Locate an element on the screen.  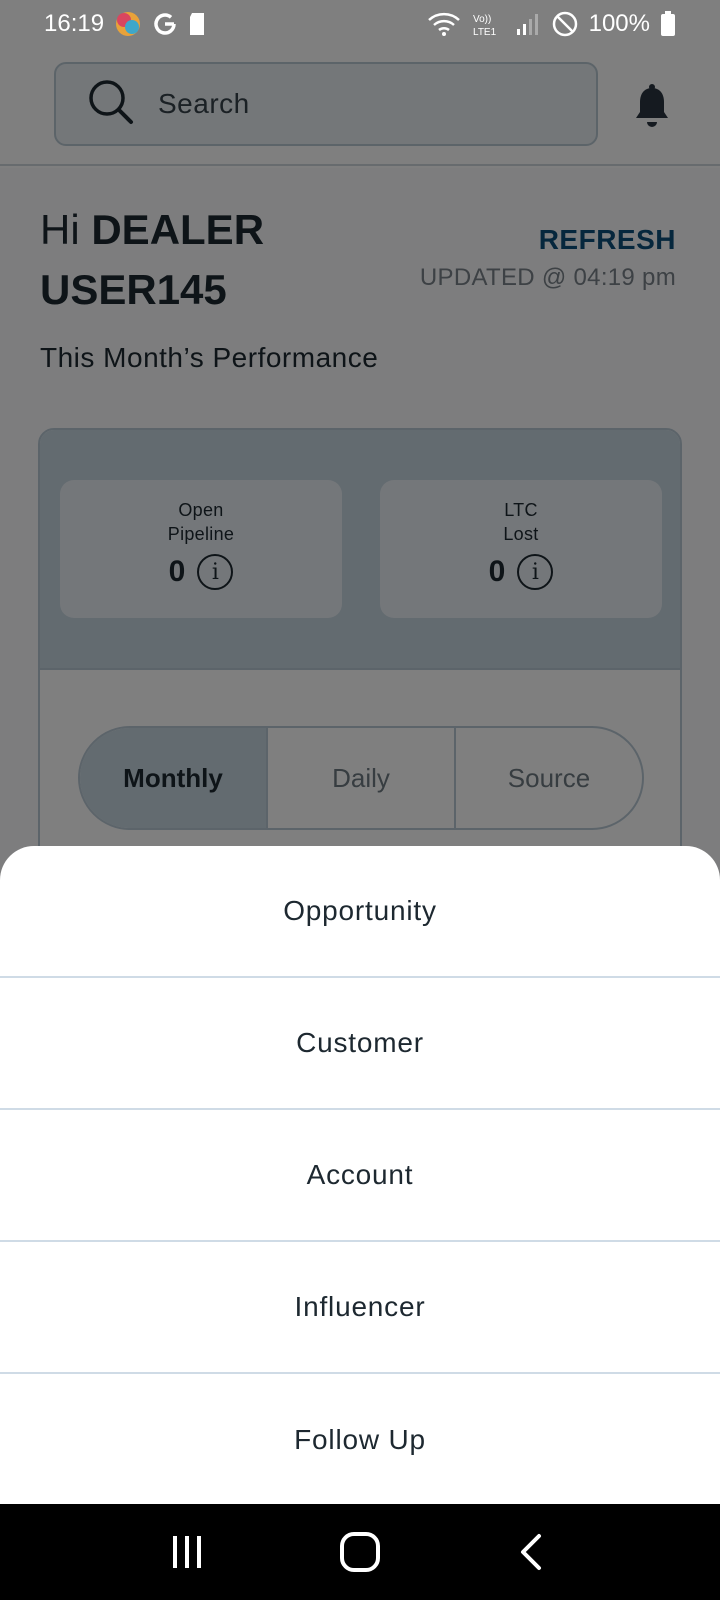
home-icon is located at coordinates (360, 1552).